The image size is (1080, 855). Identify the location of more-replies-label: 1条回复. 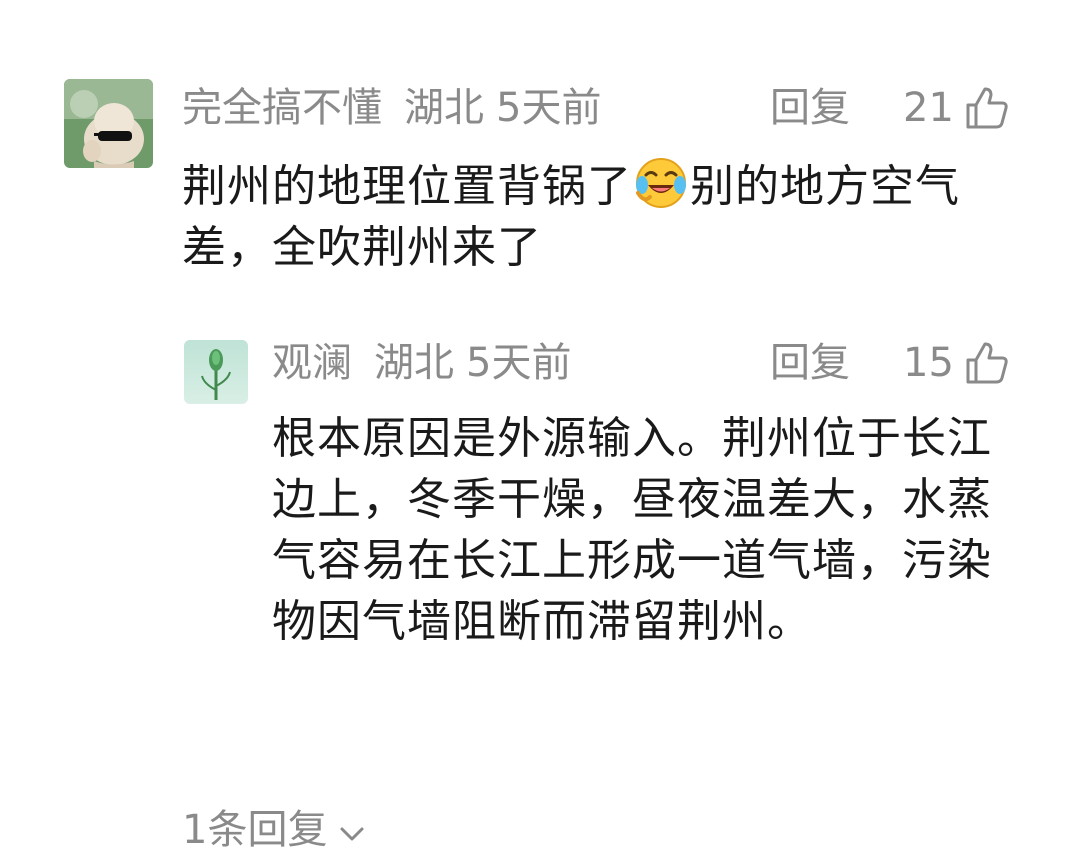
(255, 830).